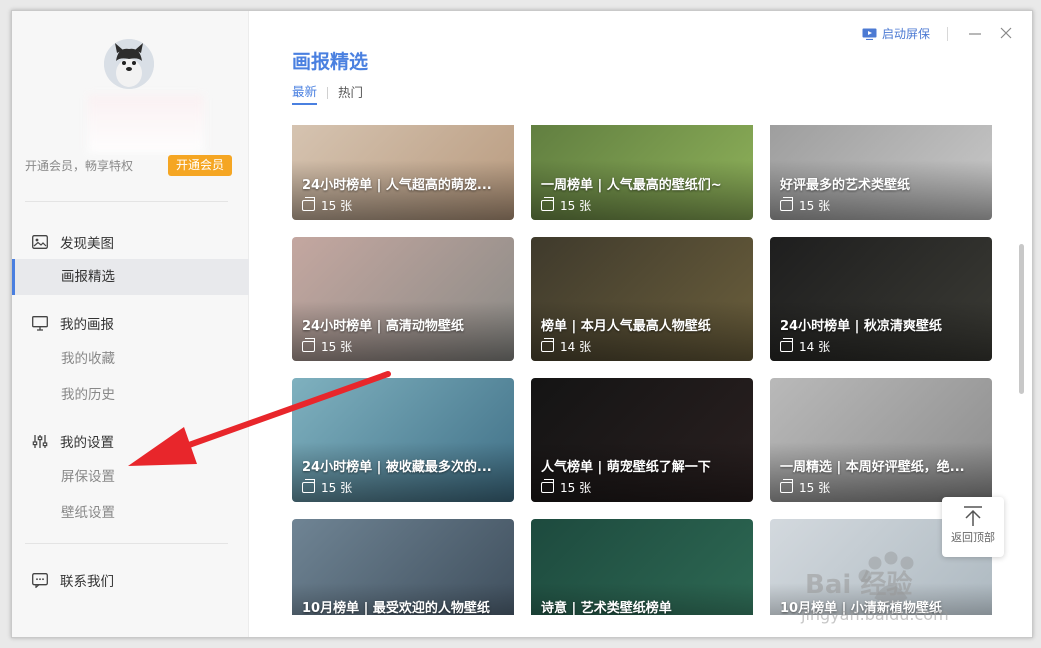  I want to click on monitor-icon, so click(40, 323).